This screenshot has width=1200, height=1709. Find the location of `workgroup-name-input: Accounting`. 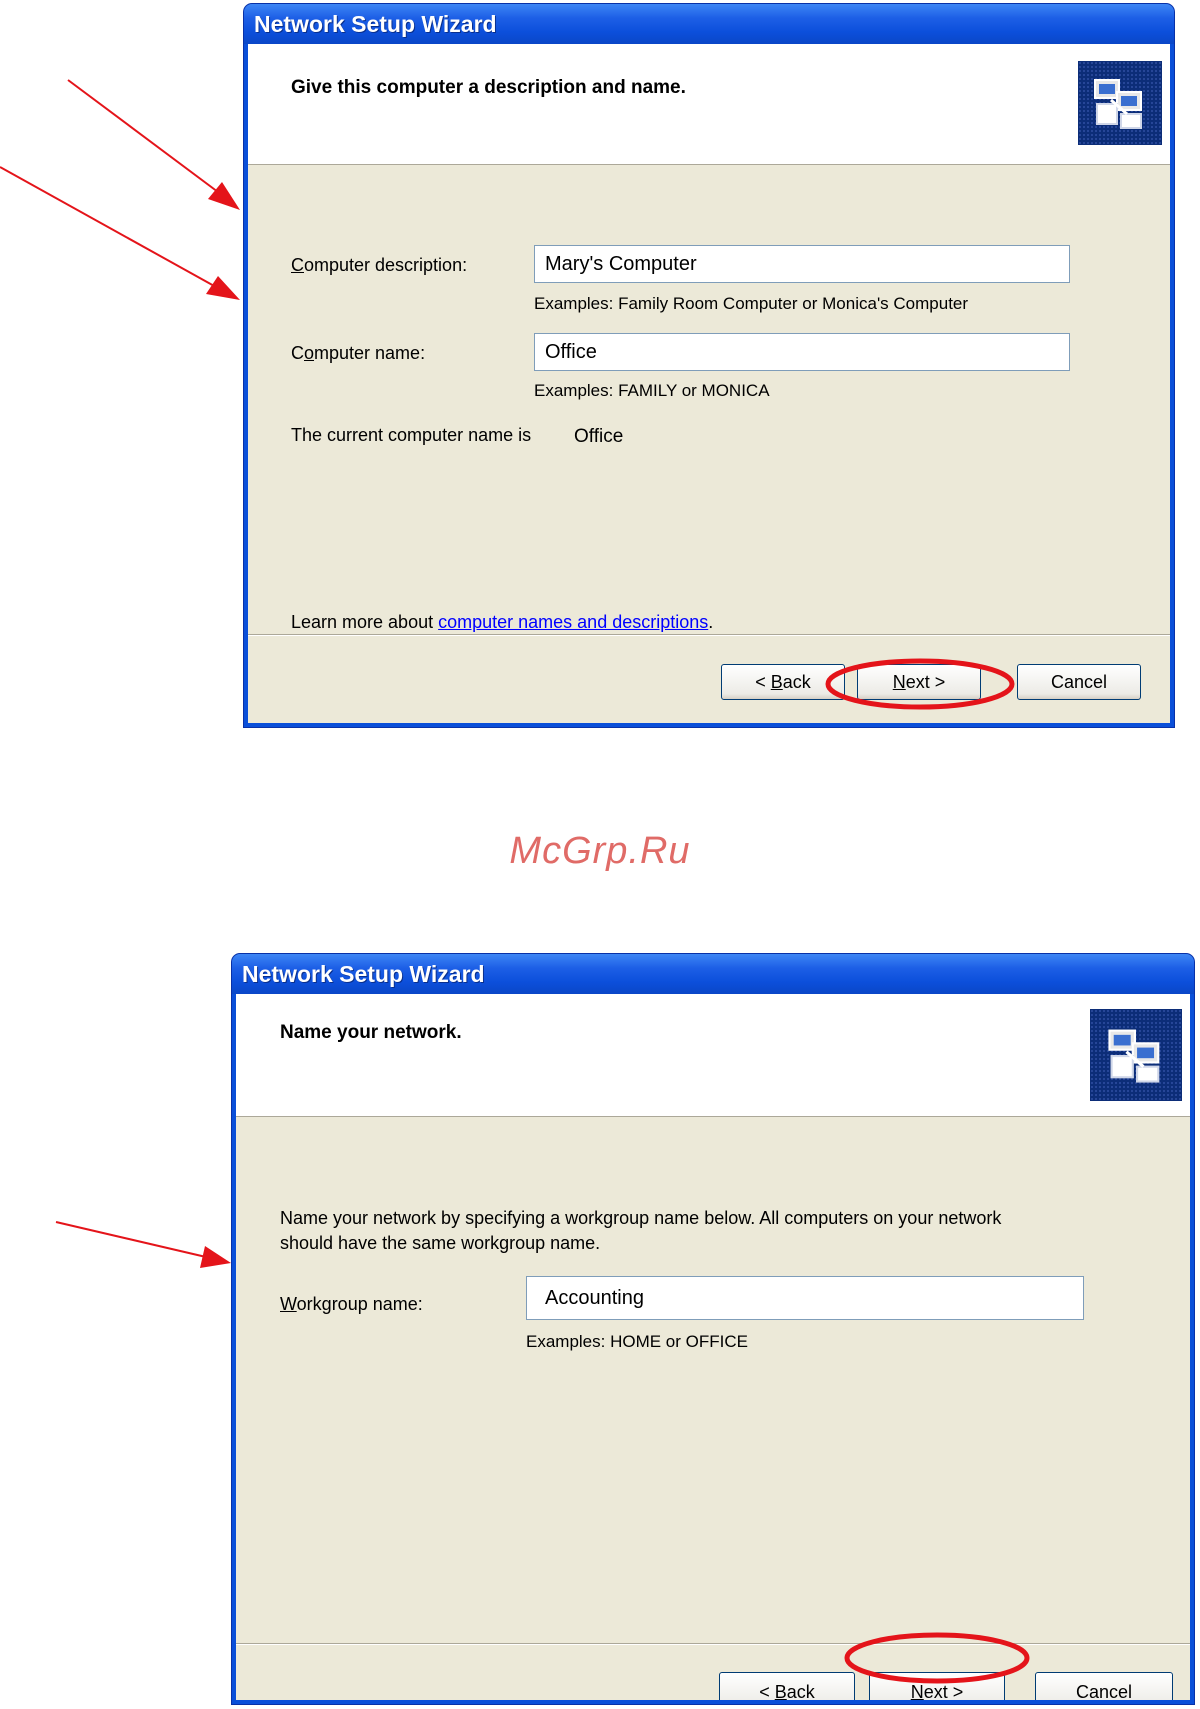

workgroup-name-input: Accounting is located at coordinates (805, 1298).